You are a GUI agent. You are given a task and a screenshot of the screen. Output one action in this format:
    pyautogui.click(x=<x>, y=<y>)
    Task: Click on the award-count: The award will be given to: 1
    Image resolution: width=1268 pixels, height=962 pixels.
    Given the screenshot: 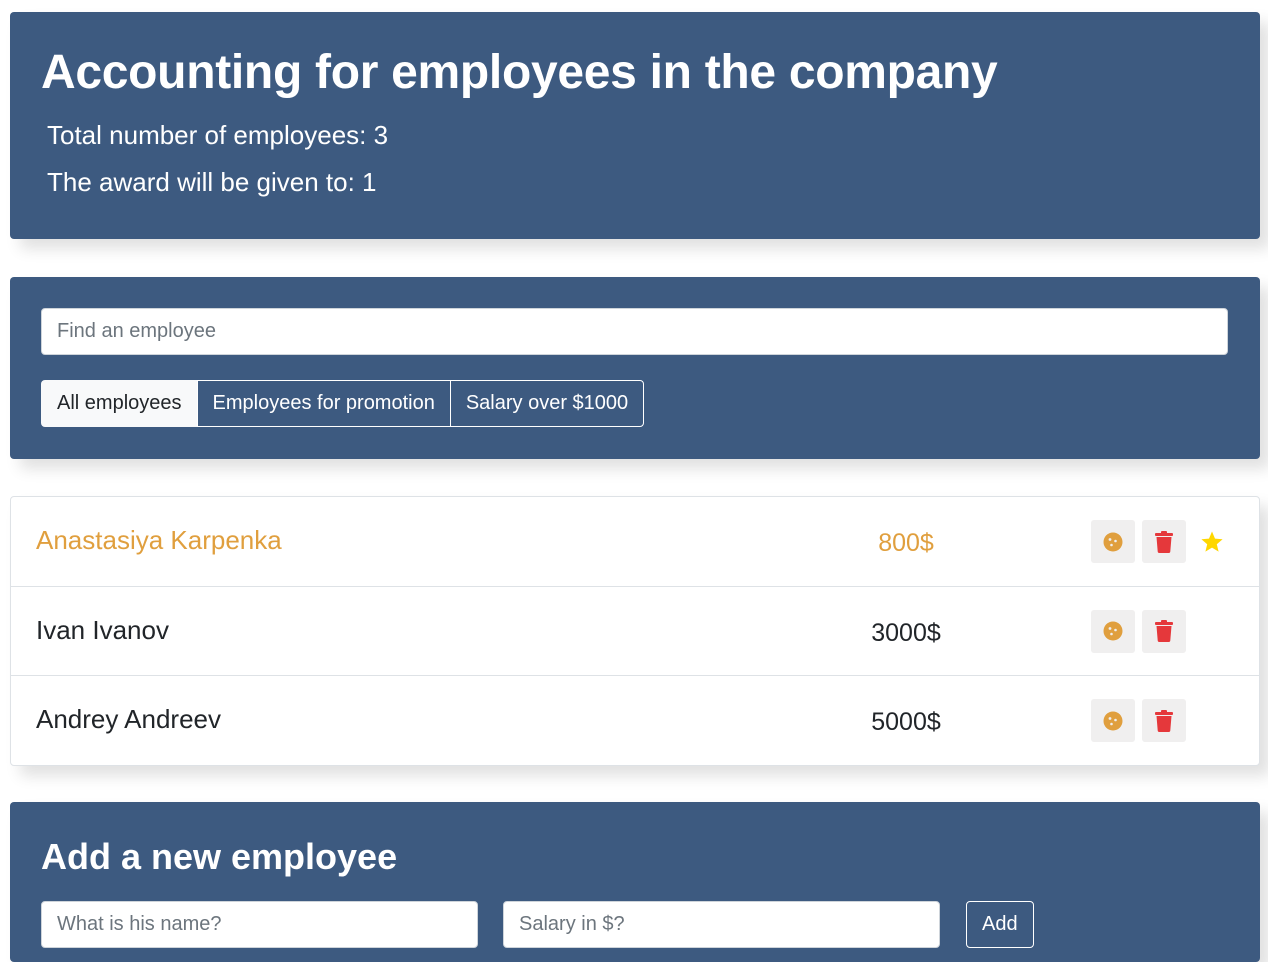 What is the action you would take?
    pyautogui.click(x=212, y=182)
    